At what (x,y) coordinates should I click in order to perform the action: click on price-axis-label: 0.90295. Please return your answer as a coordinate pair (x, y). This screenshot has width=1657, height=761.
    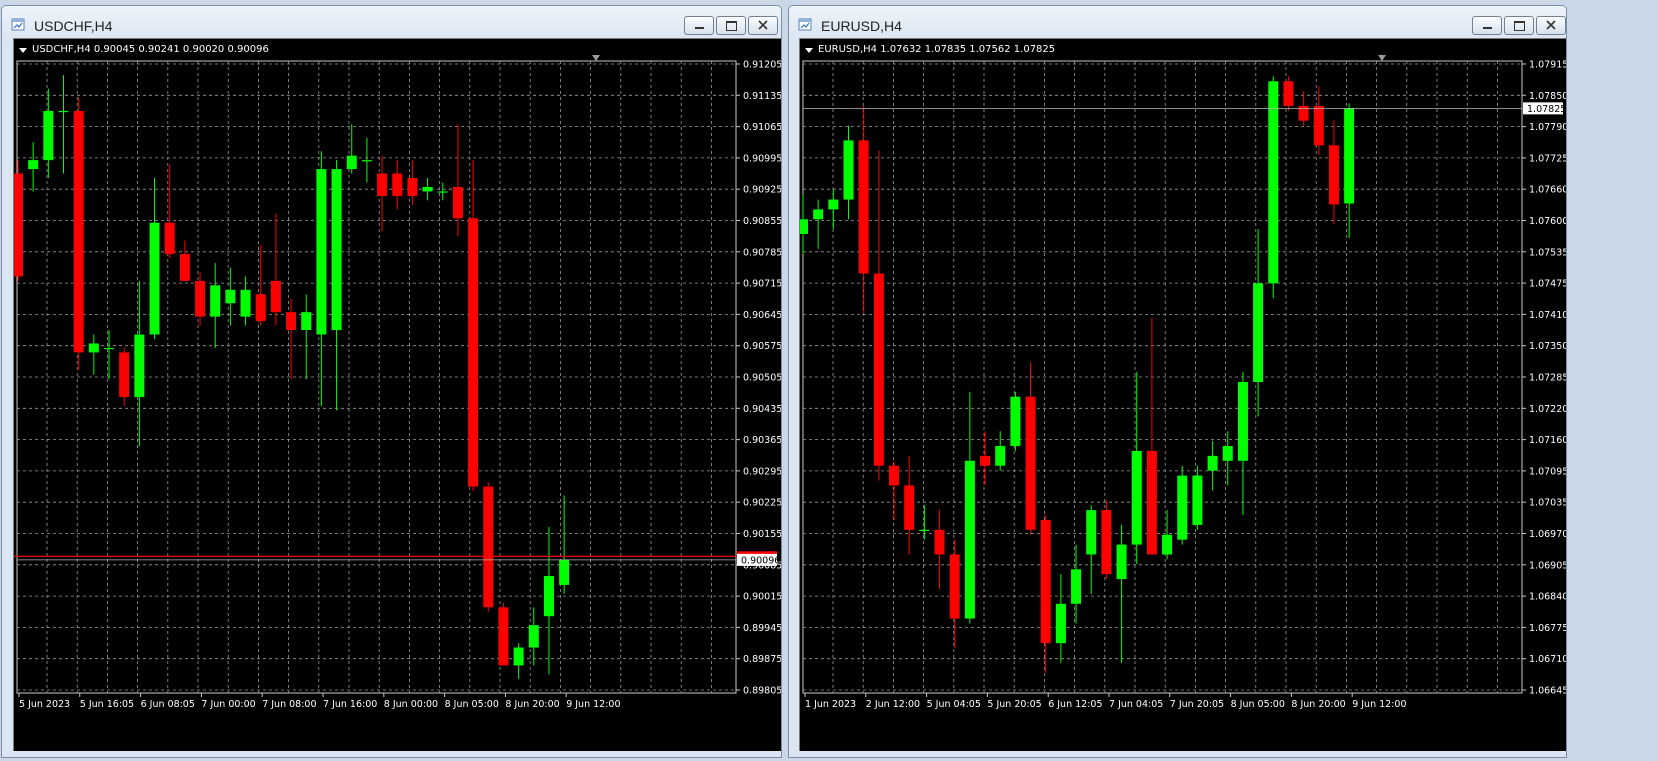
    Looking at the image, I should click on (762, 471).